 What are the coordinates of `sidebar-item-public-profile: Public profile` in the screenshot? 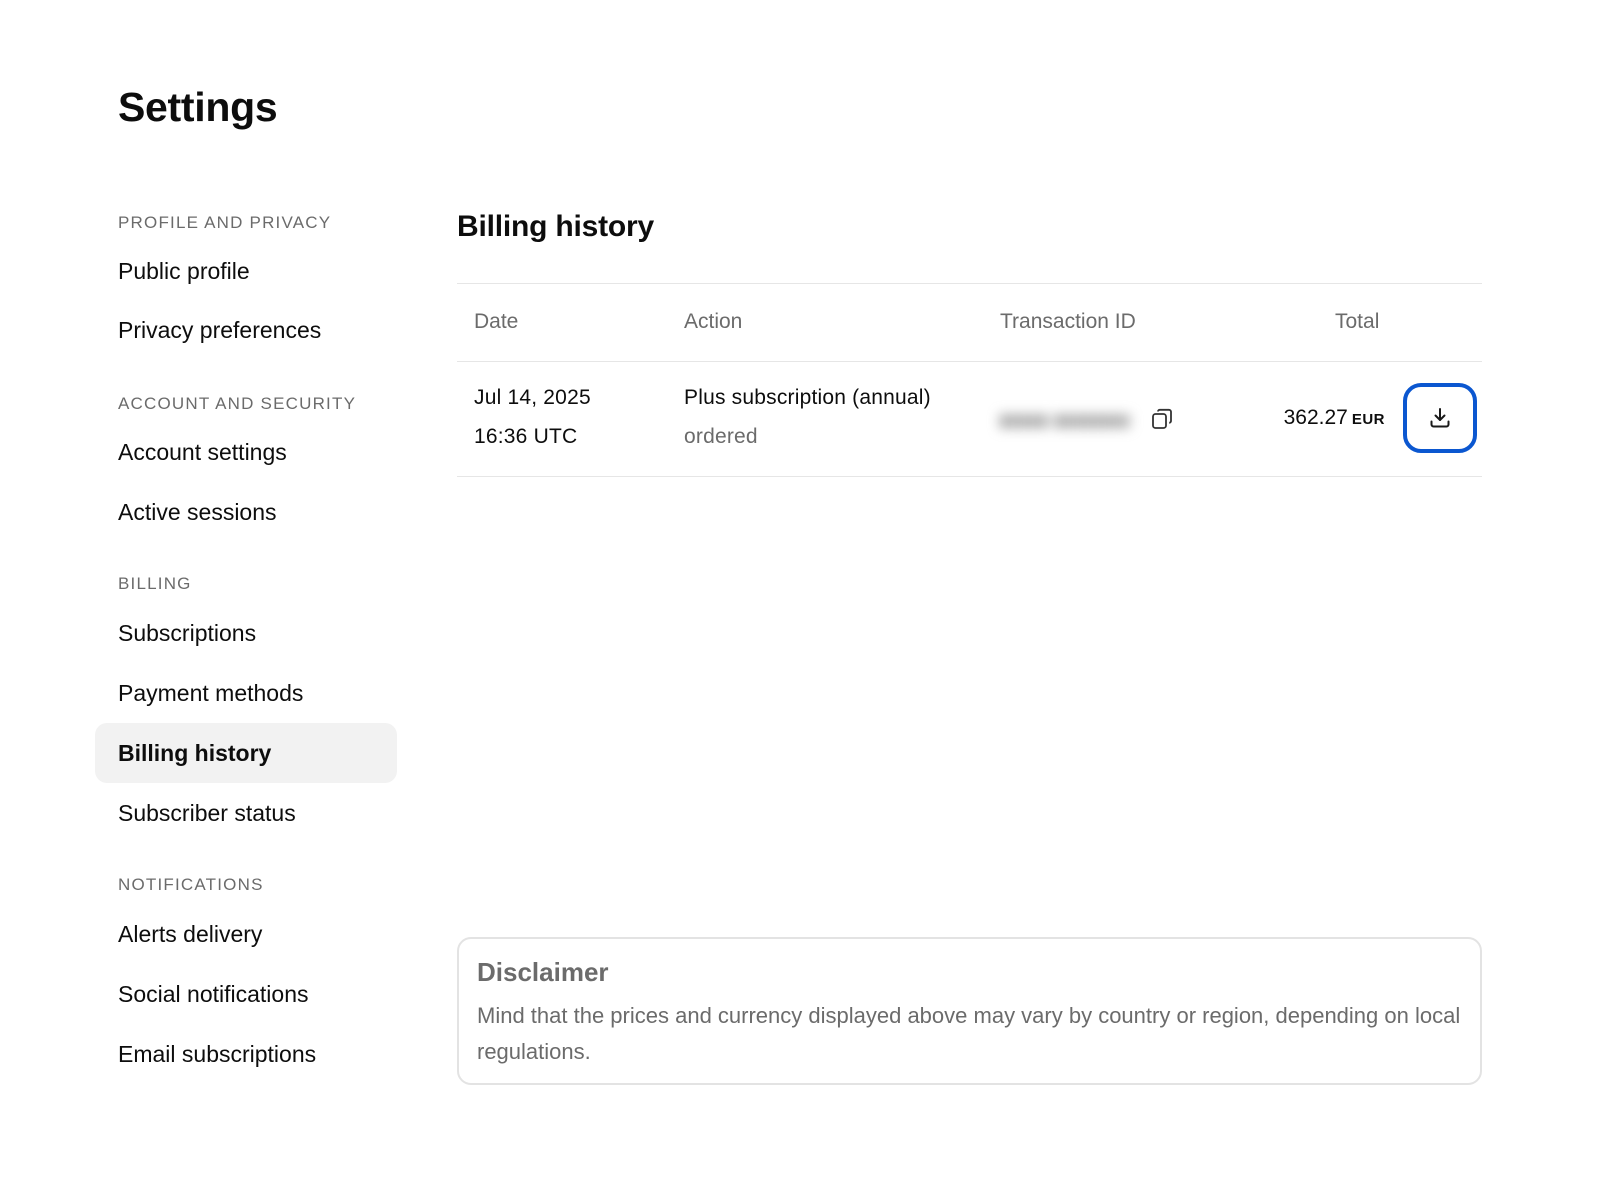 It's located at (246, 271).